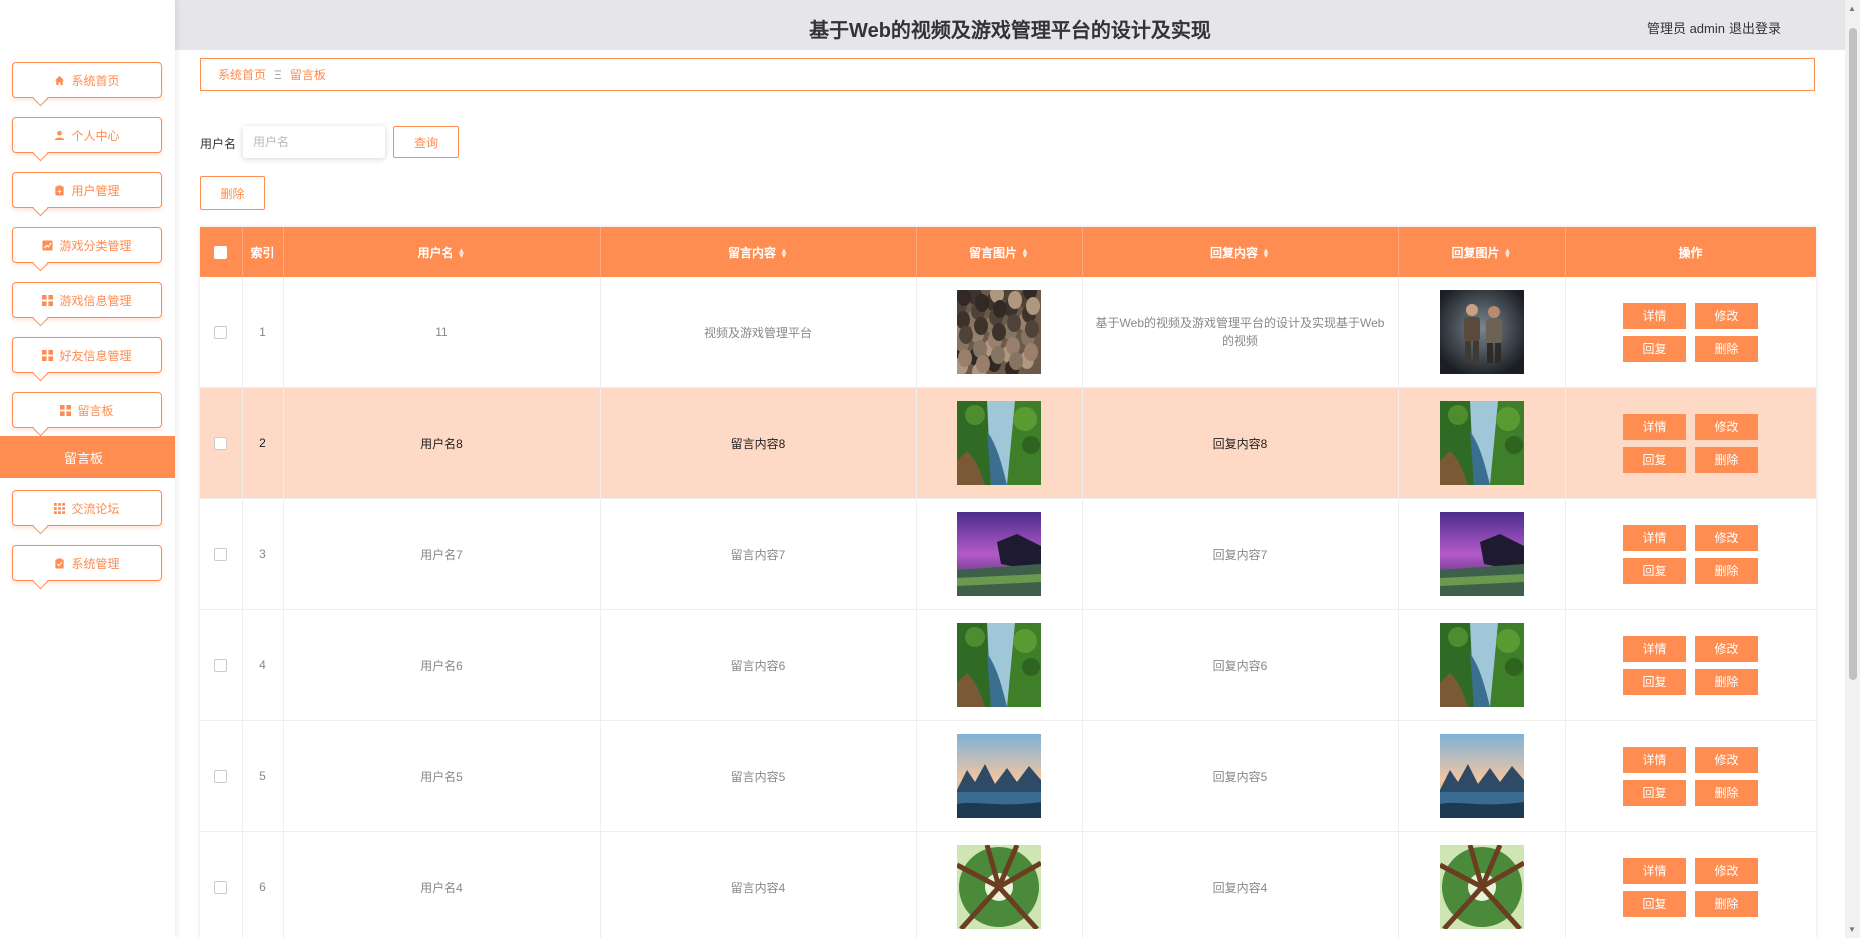 The image size is (1860, 938). I want to click on sidebar-subitem-message-board: 留言板, so click(87, 457).